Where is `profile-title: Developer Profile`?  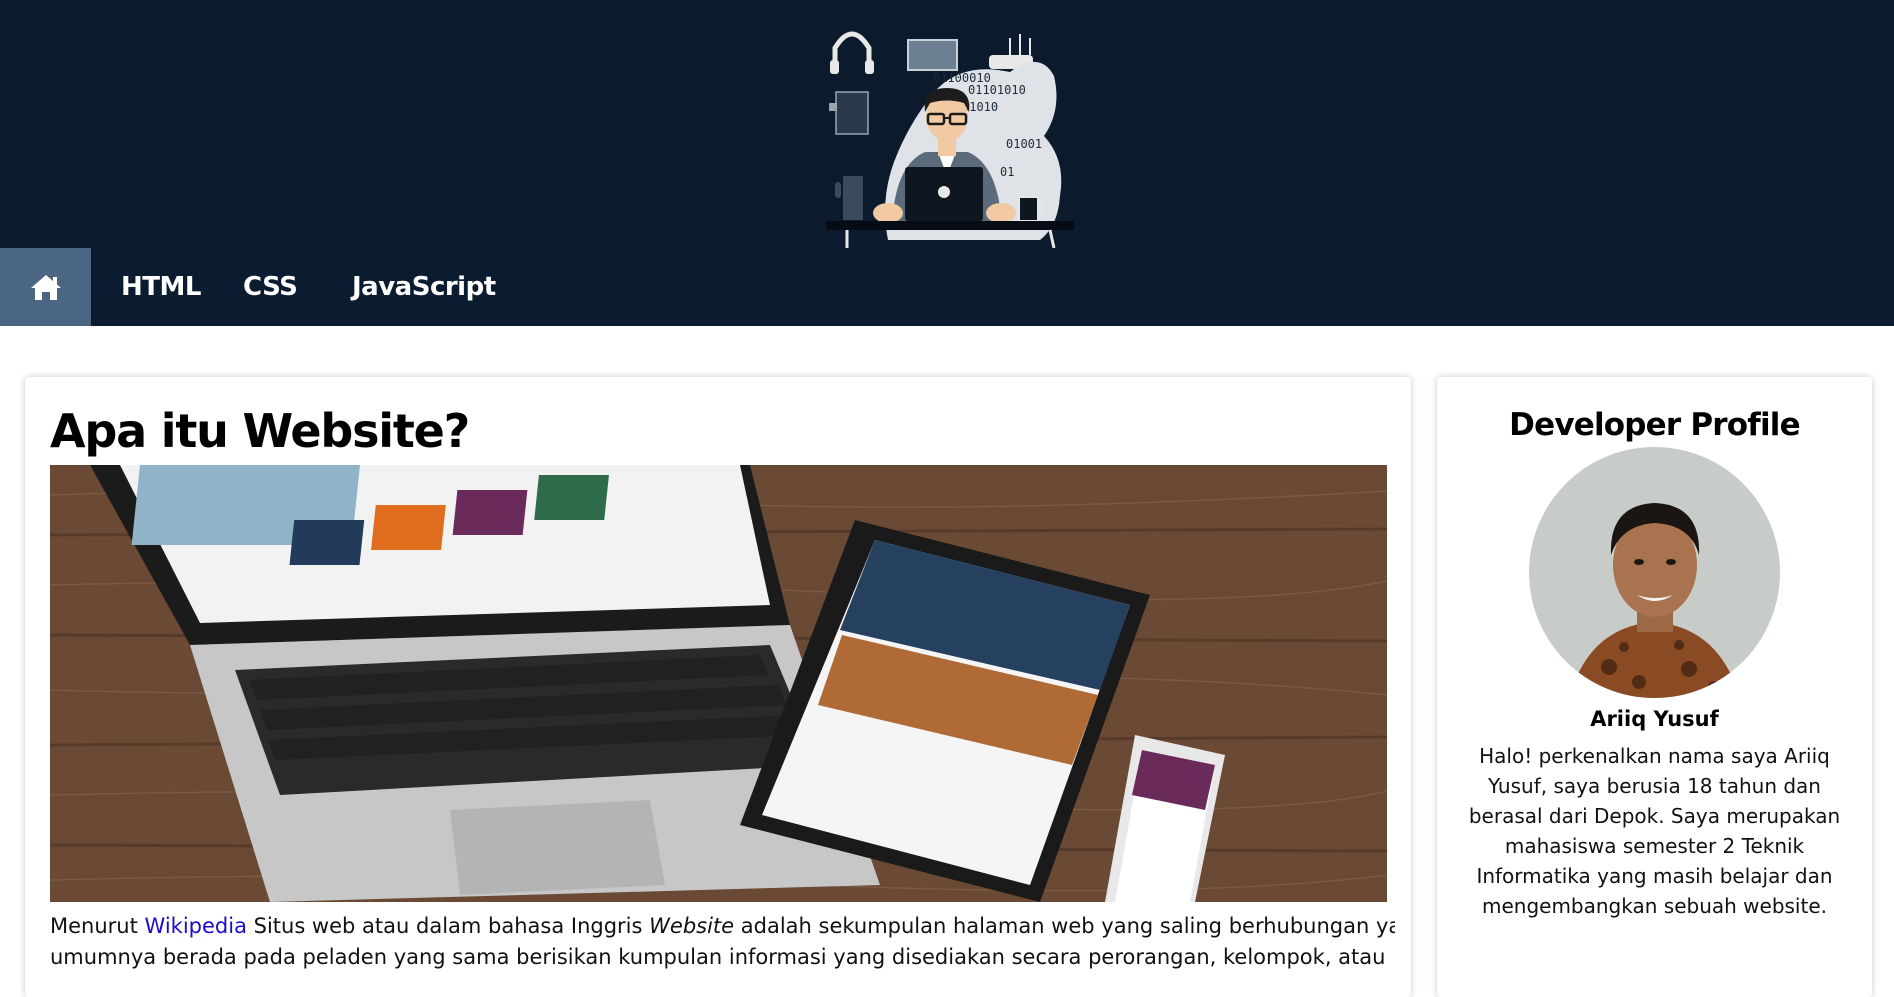 profile-title: Developer Profile is located at coordinates (1654, 425).